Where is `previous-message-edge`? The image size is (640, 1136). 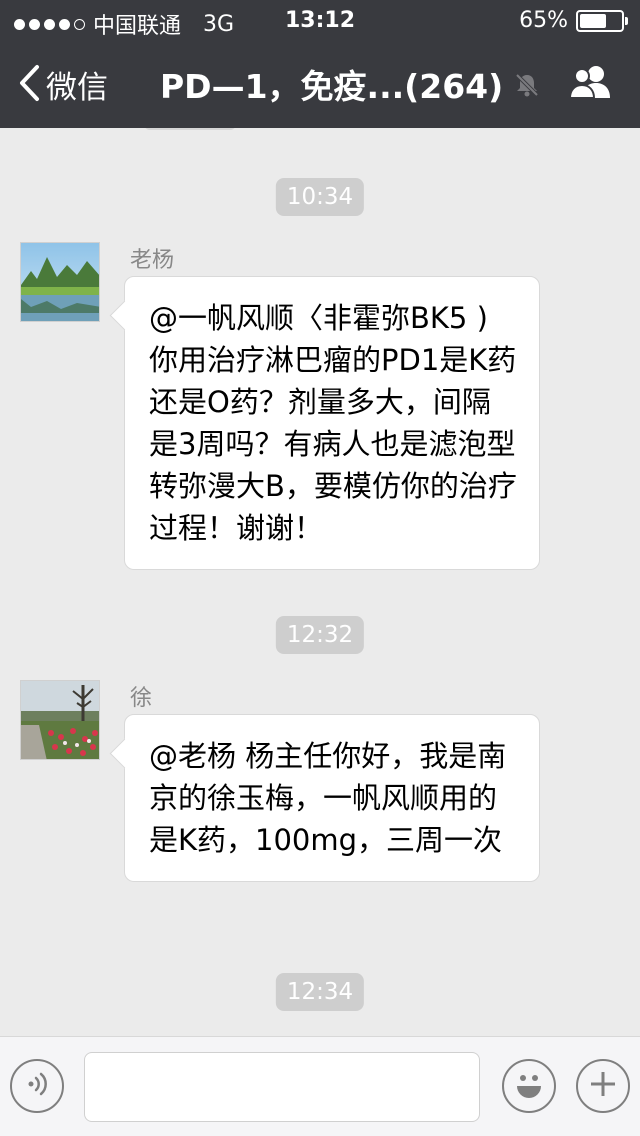 previous-message-edge is located at coordinates (190, 129).